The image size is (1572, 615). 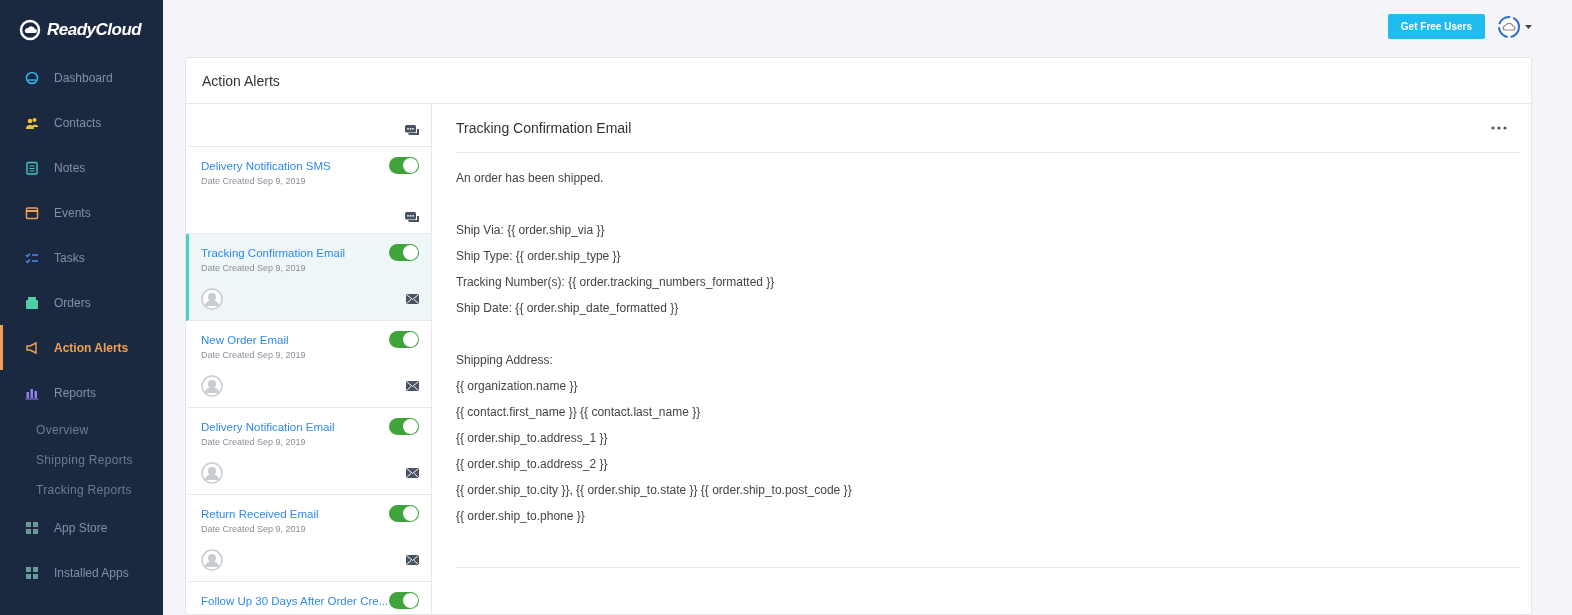 I want to click on account-menu, so click(x=1514, y=26).